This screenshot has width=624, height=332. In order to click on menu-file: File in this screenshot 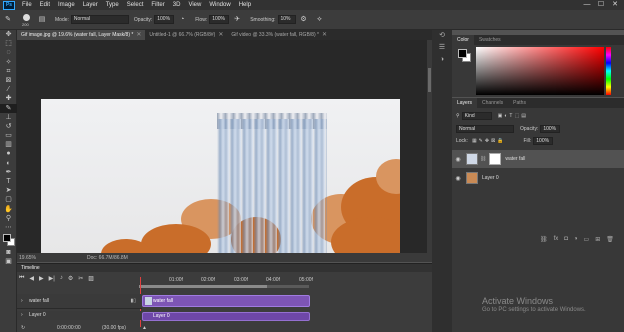, I will do `click(27, 5)`.